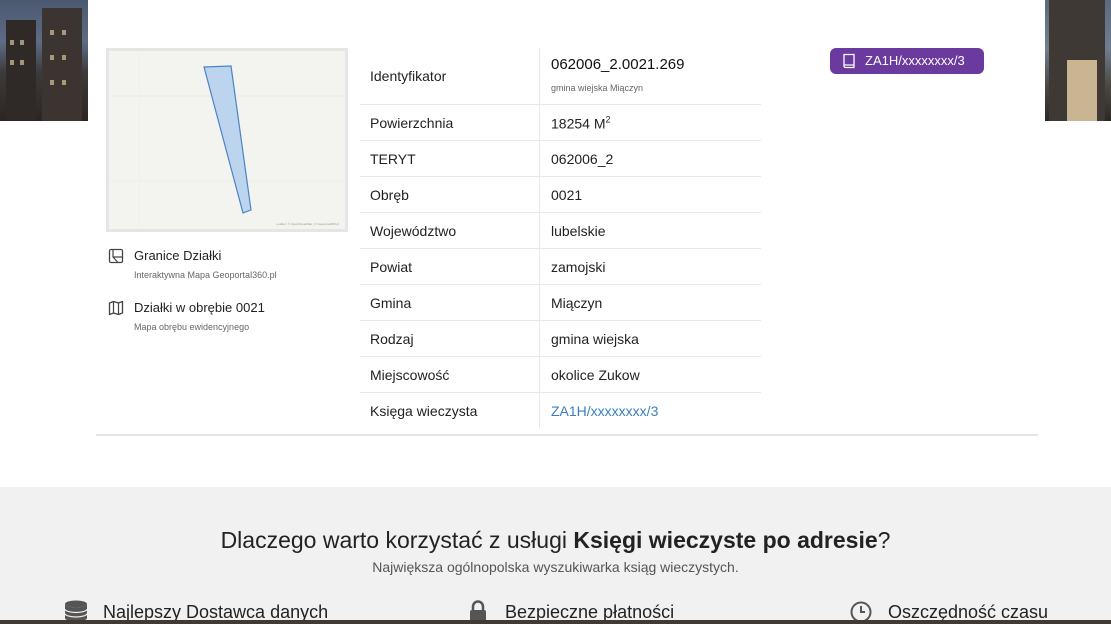 The height and width of the screenshot is (624, 1111). What do you see at coordinates (604, 411) in the screenshot?
I see `ksiega-wieczysta-link: ZA1H/xxxxxxxx/3` at bounding box center [604, 411].